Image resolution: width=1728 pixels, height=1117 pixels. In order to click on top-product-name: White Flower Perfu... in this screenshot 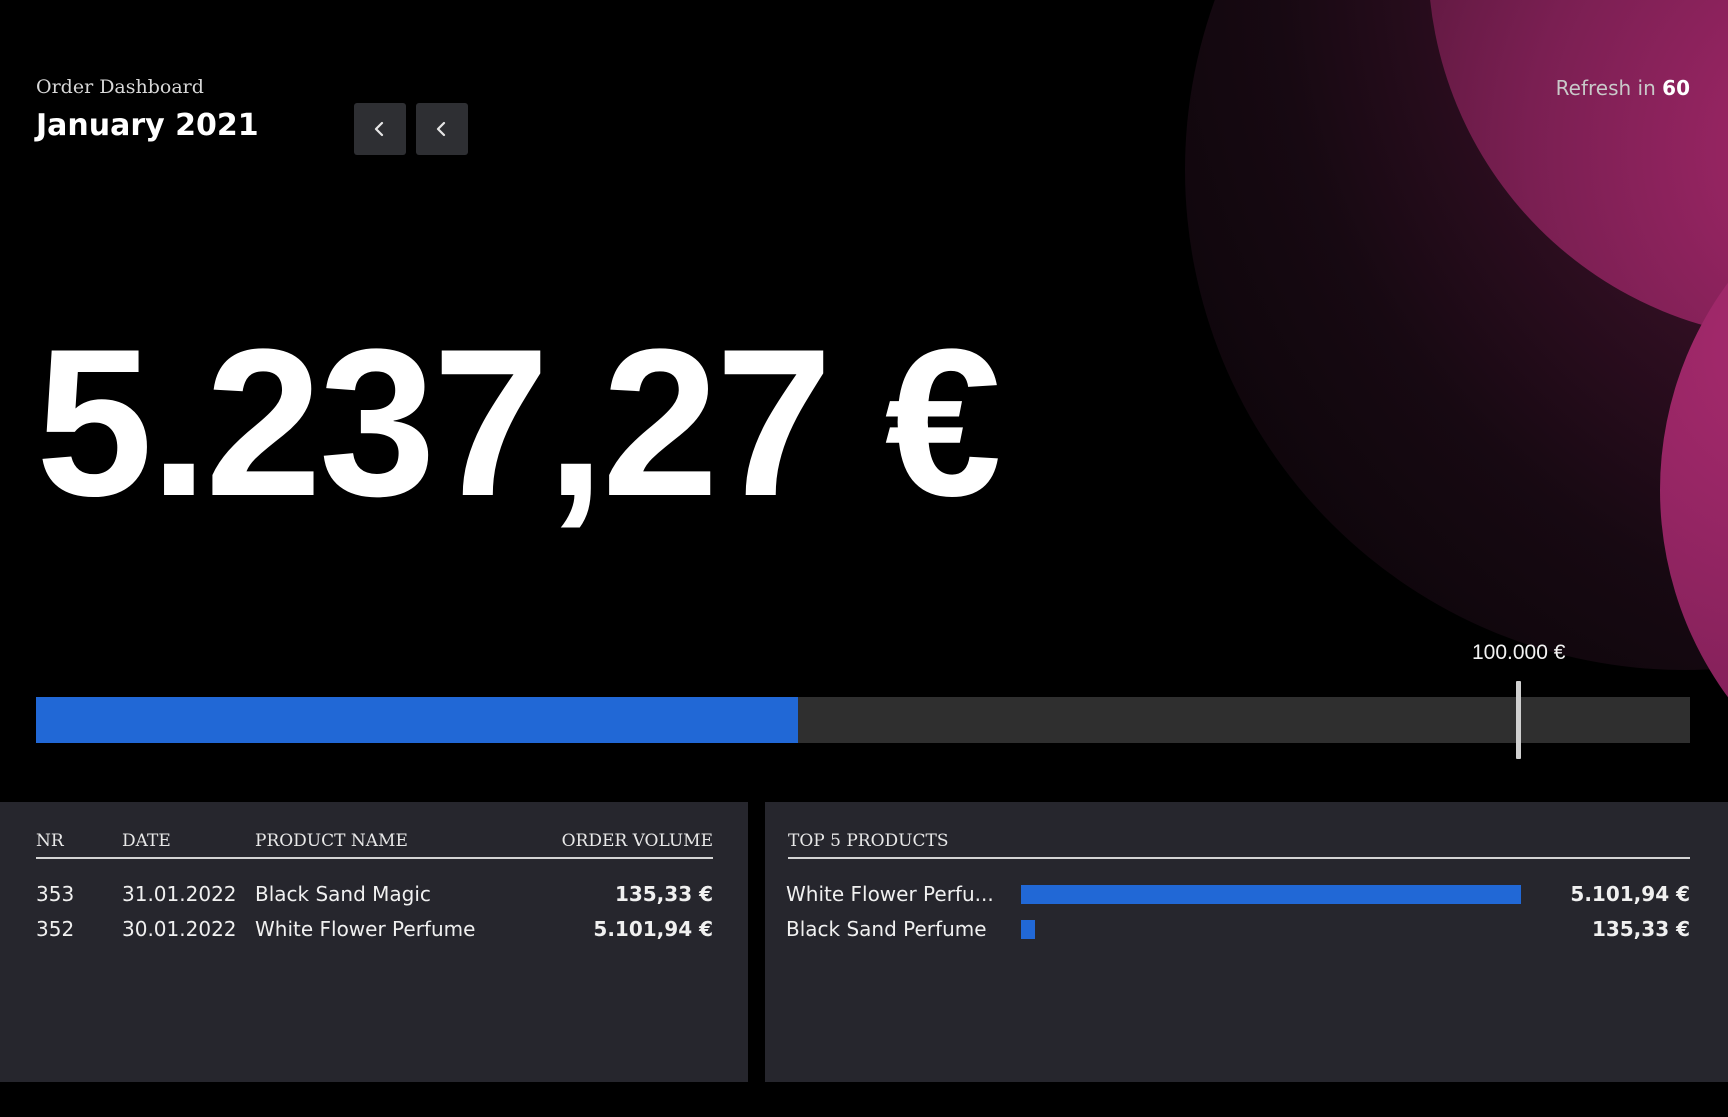, I will do `click(890, 894)`.